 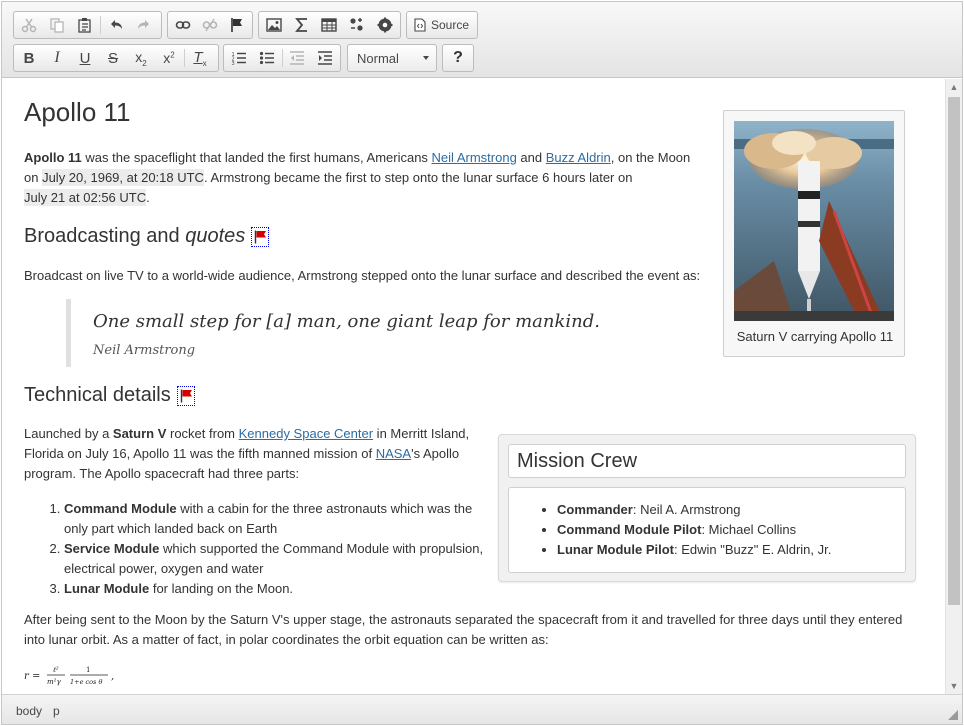 I want to click on omega-icon, so click(x=356, y=24).